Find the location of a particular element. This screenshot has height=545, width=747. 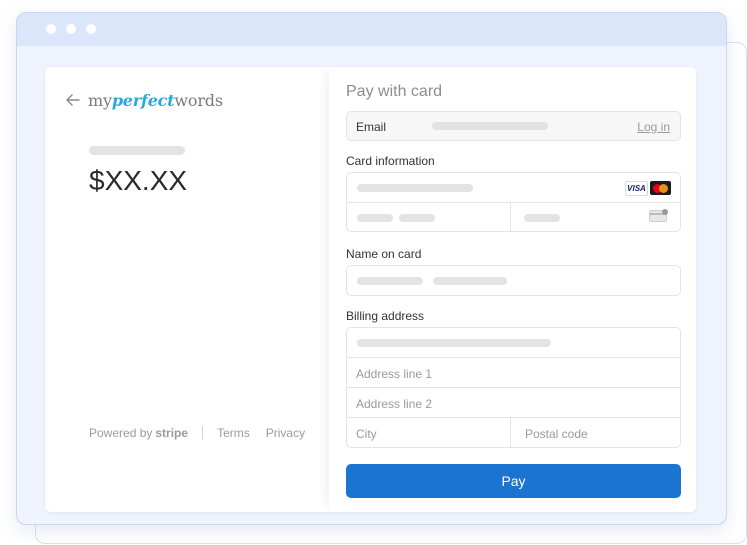

privacy-link: Privacy is located at coordinates (285, 433).